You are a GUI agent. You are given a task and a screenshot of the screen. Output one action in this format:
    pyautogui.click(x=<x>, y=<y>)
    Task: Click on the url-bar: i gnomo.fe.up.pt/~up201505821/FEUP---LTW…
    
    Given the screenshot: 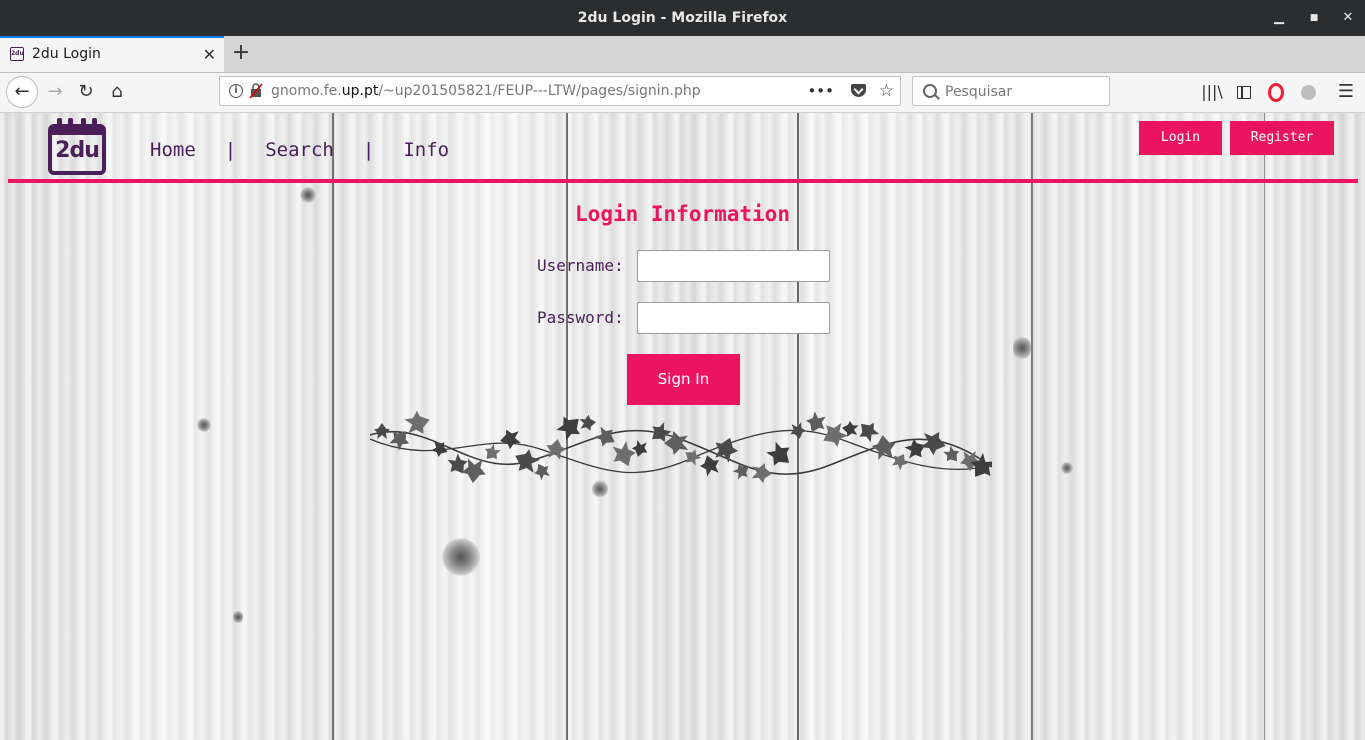 What is the action you would take?
    pyautogui.click(x=560, y=91)
    